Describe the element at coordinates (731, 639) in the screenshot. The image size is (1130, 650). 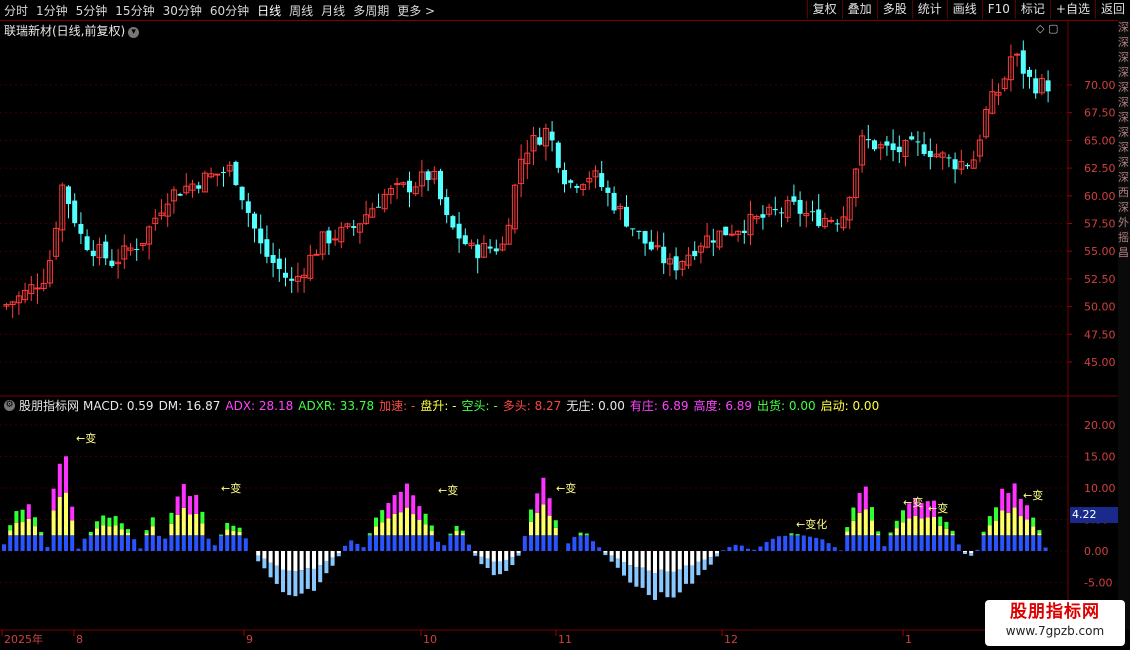
I see `time-axis-label: 12` at that location.